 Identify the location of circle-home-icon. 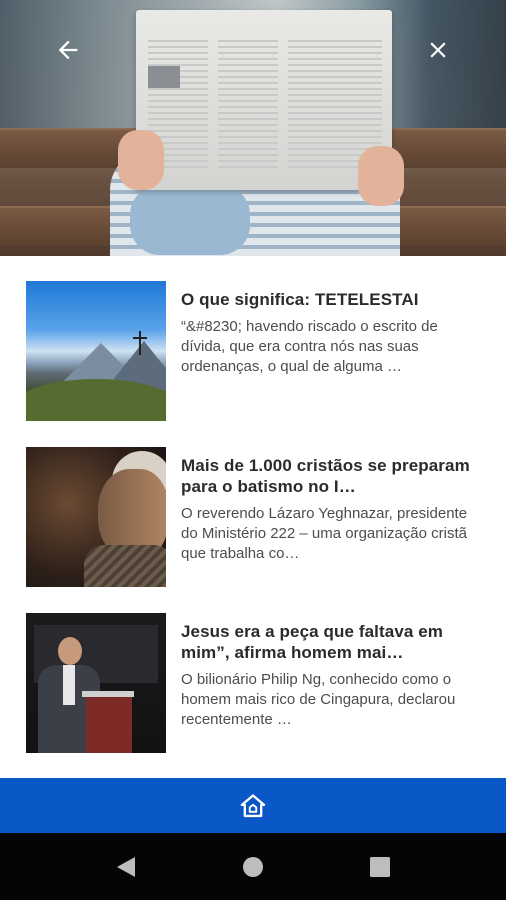
(253, 867).